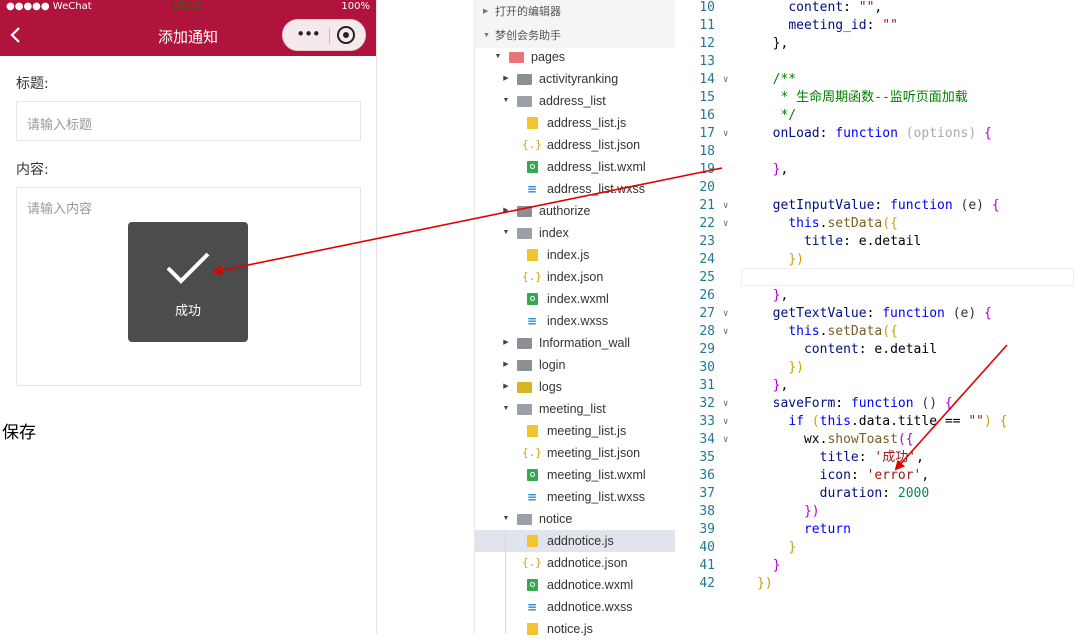 The image size is (1074, 640). I want to click on line-number: 42, so click(707, 583).